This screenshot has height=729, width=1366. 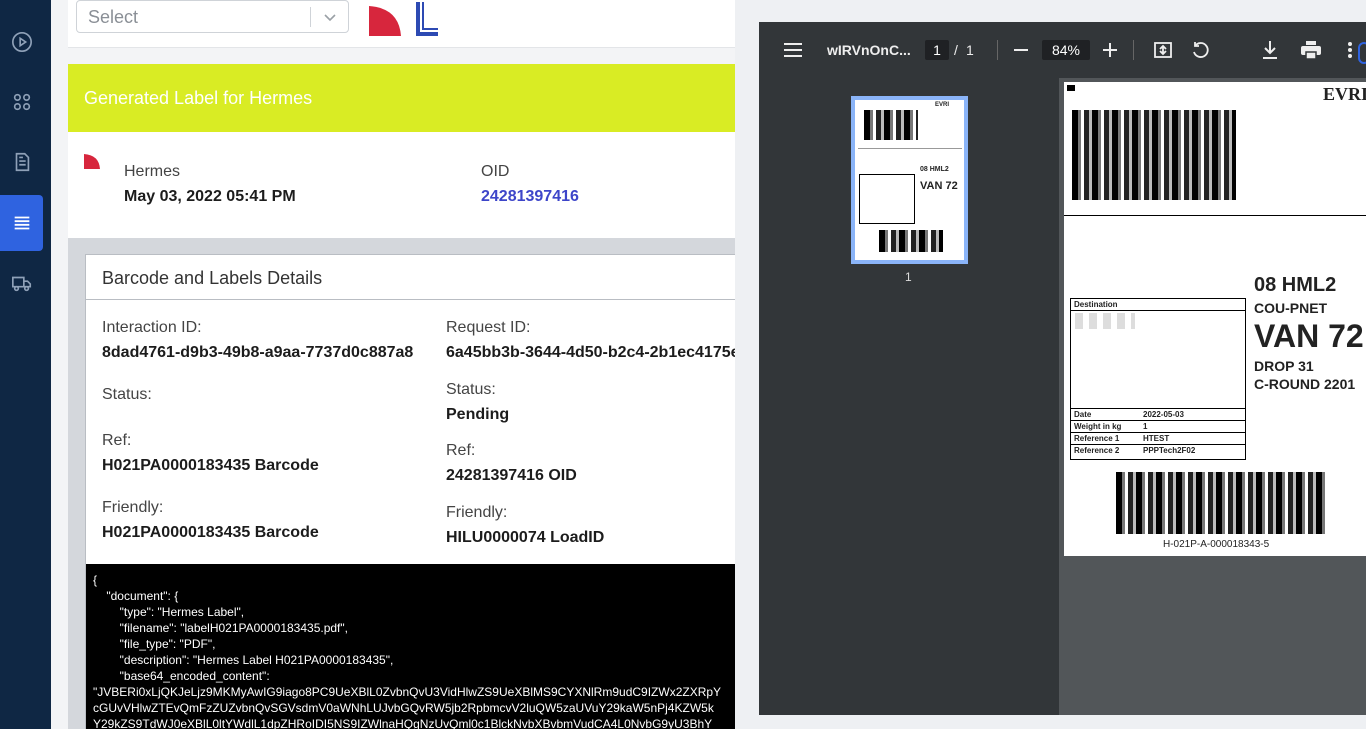 I want to click on thumb-van: VAN 72, so click(x=939, y=186).